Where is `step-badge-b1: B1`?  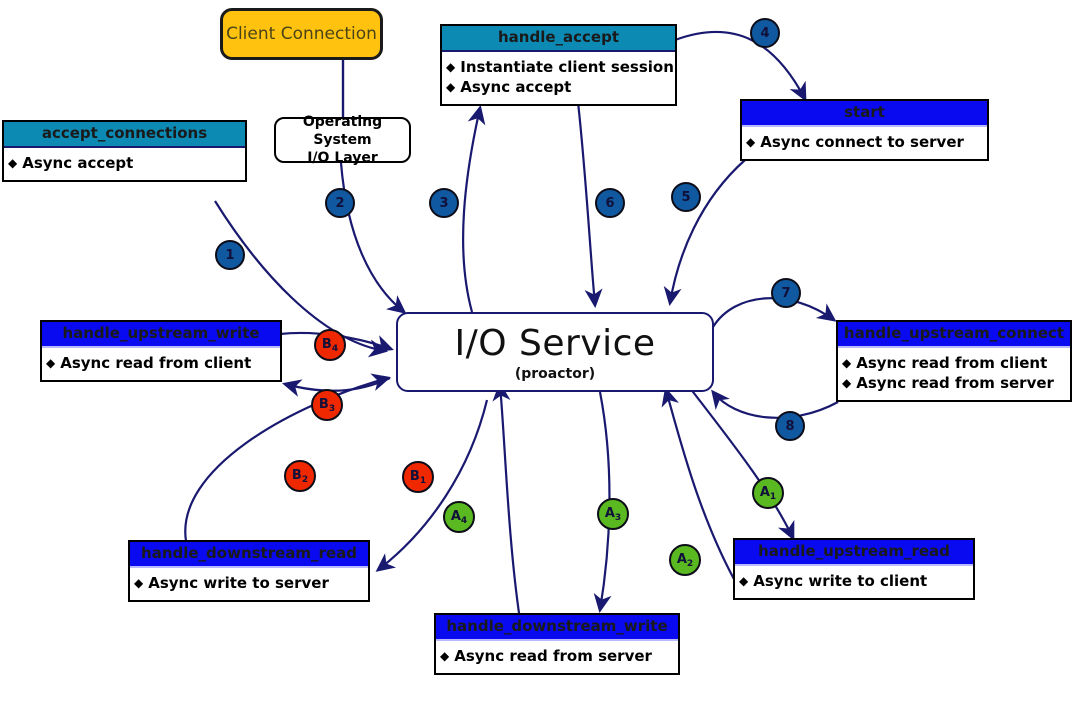
step-badge-b1: B1 is located at coordinates (418, 477).